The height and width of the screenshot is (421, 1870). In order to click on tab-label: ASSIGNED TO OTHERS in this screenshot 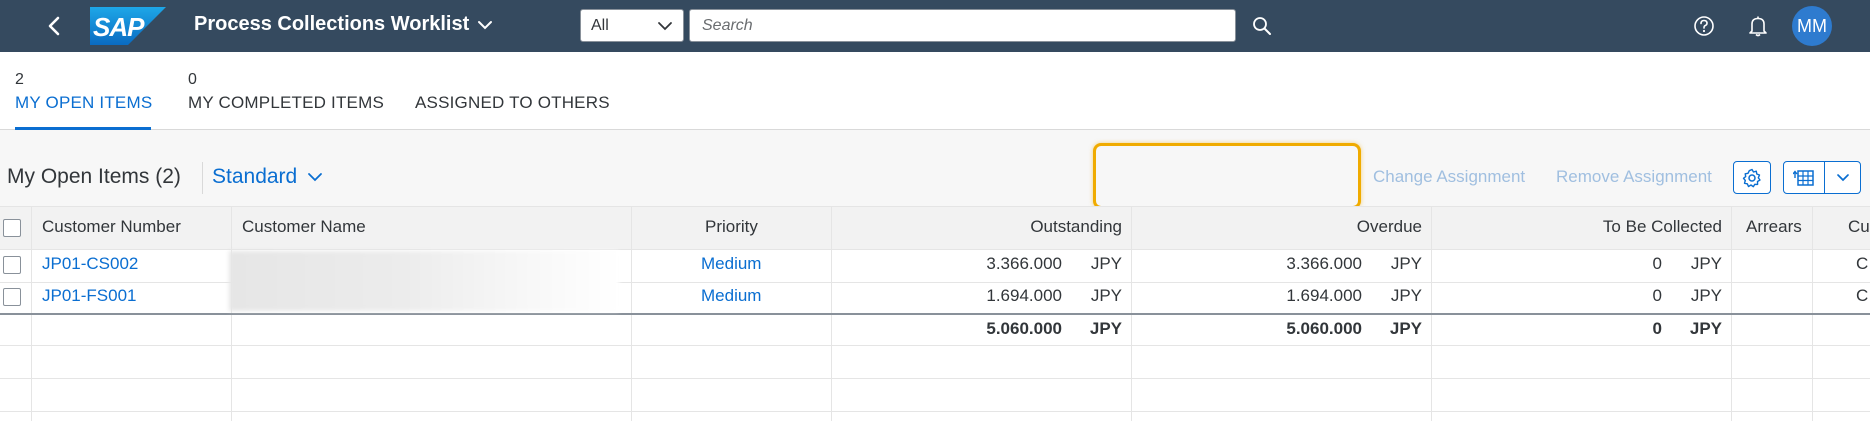, I will do `click(512, 102)`.